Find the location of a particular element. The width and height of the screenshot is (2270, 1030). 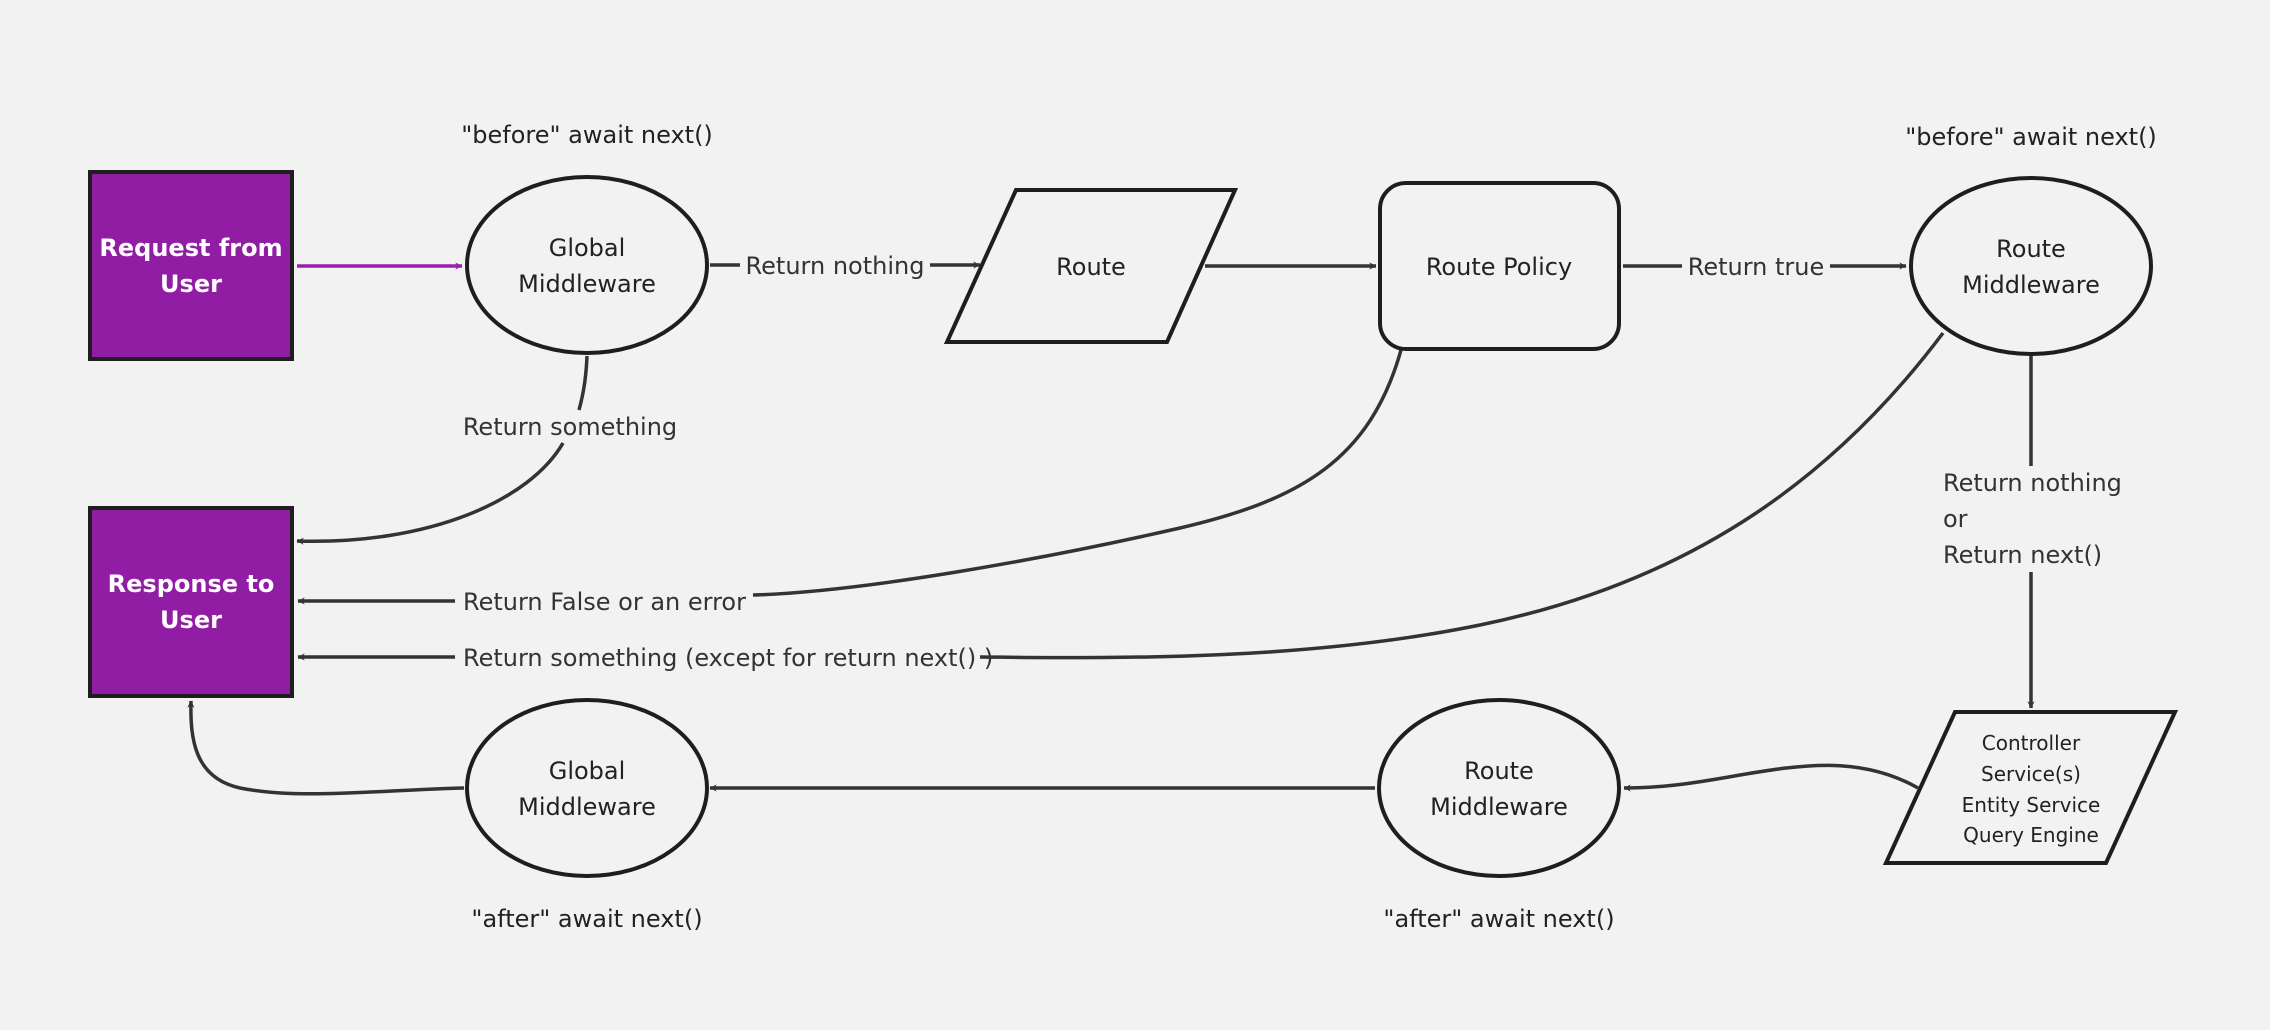

annotation-global-after: "after" await next() is located at coordinates (586, 919).